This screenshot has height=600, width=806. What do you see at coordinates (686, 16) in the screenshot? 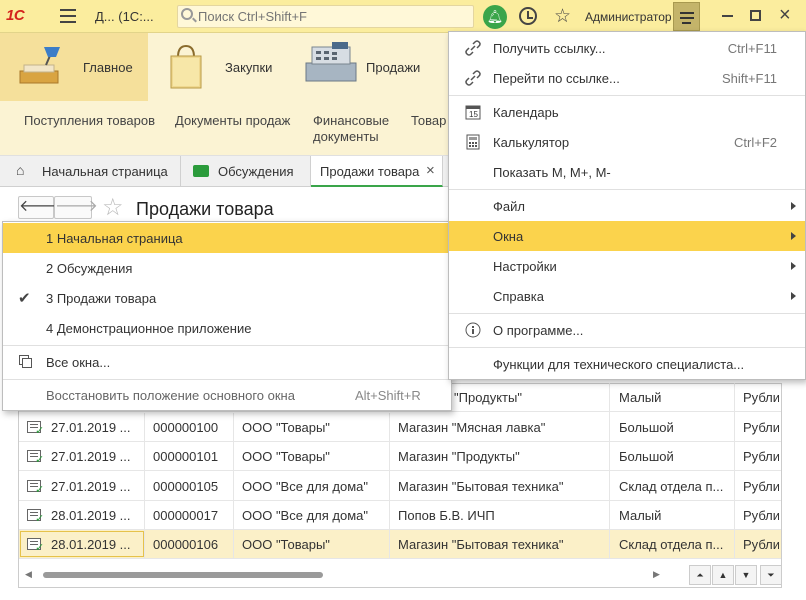
I see `main-menu-button` at bounding box center [686, 16].